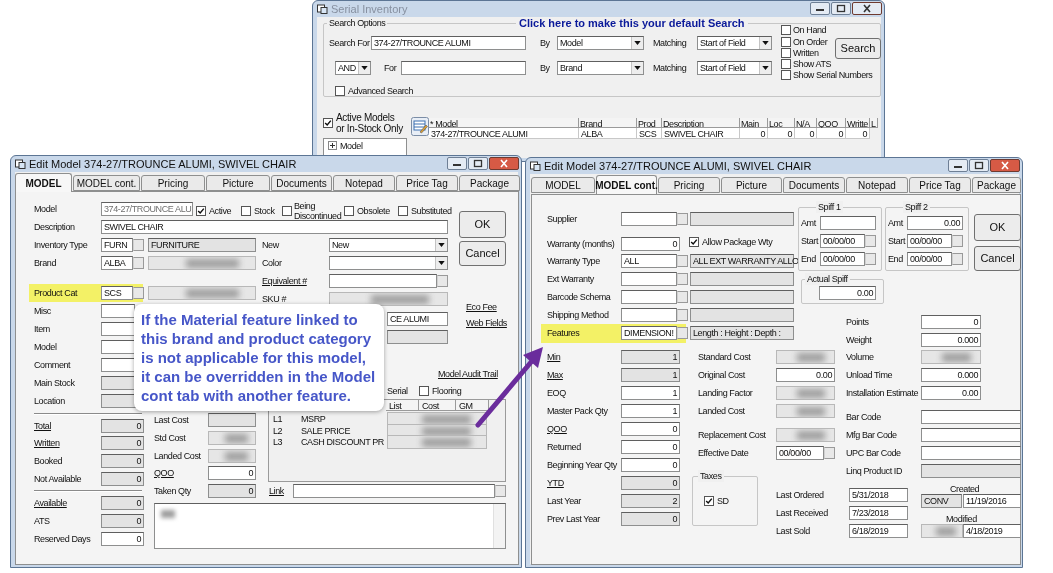 The image size is (1053, 573). What do you see at coordinates (420, 126) in the screenshot?
I see `grid-edit-icon` at bounding box center [420, 126].